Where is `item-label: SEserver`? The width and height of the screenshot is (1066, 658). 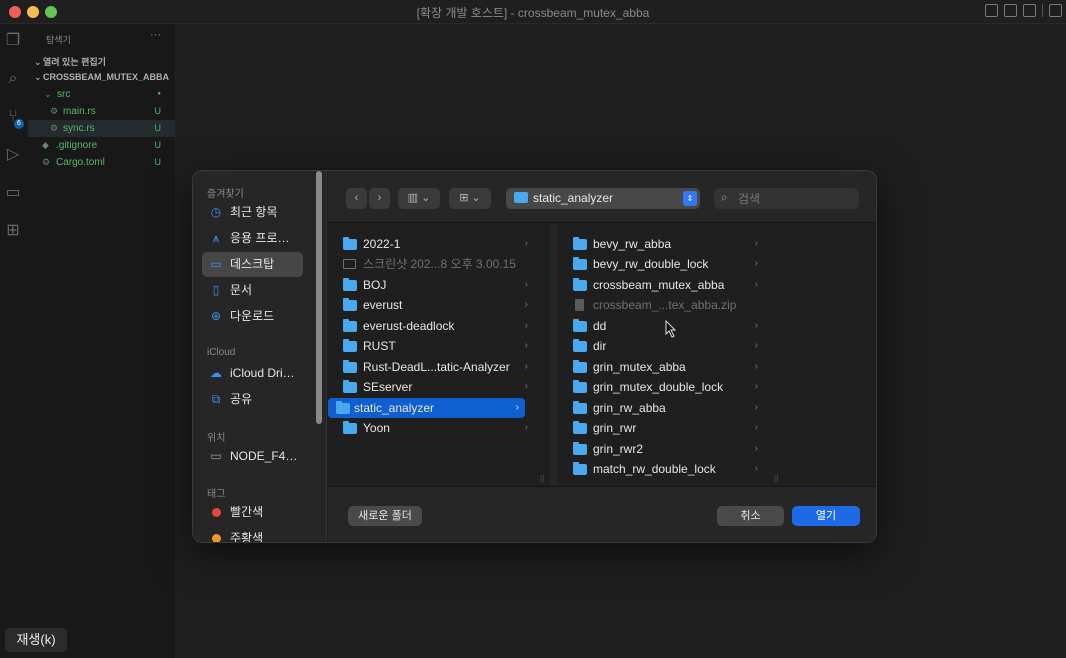 item-label: SEserver is located at coordinates (388, 387).